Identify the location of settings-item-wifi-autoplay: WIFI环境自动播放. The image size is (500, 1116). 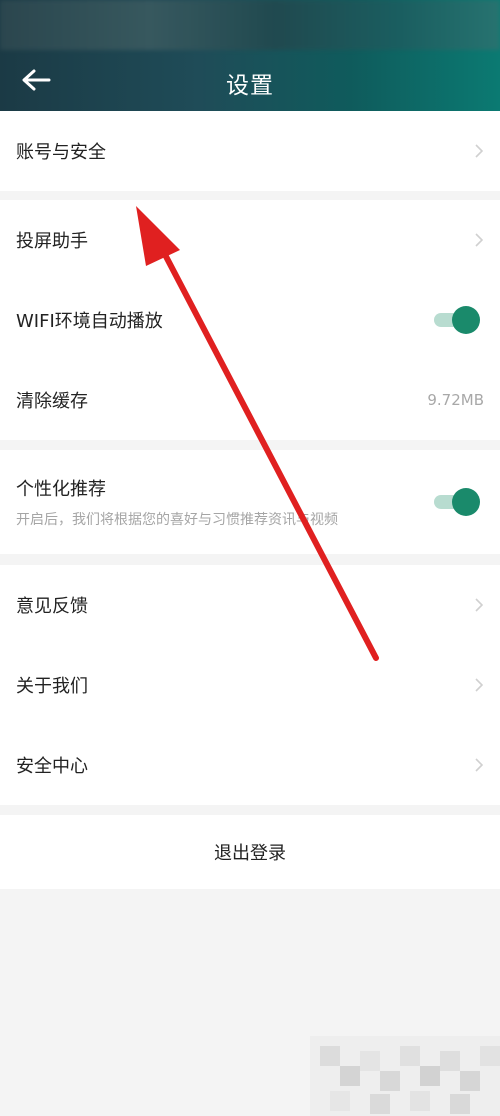
(250, 320).